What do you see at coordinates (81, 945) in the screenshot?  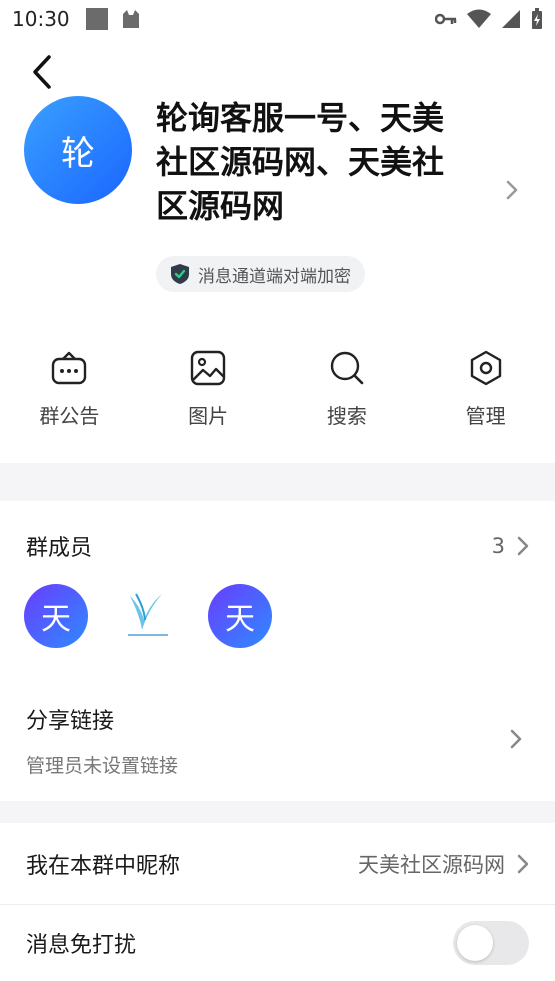 I see `dnd-title: 消息免打扰` at bounding box center [81, 945].